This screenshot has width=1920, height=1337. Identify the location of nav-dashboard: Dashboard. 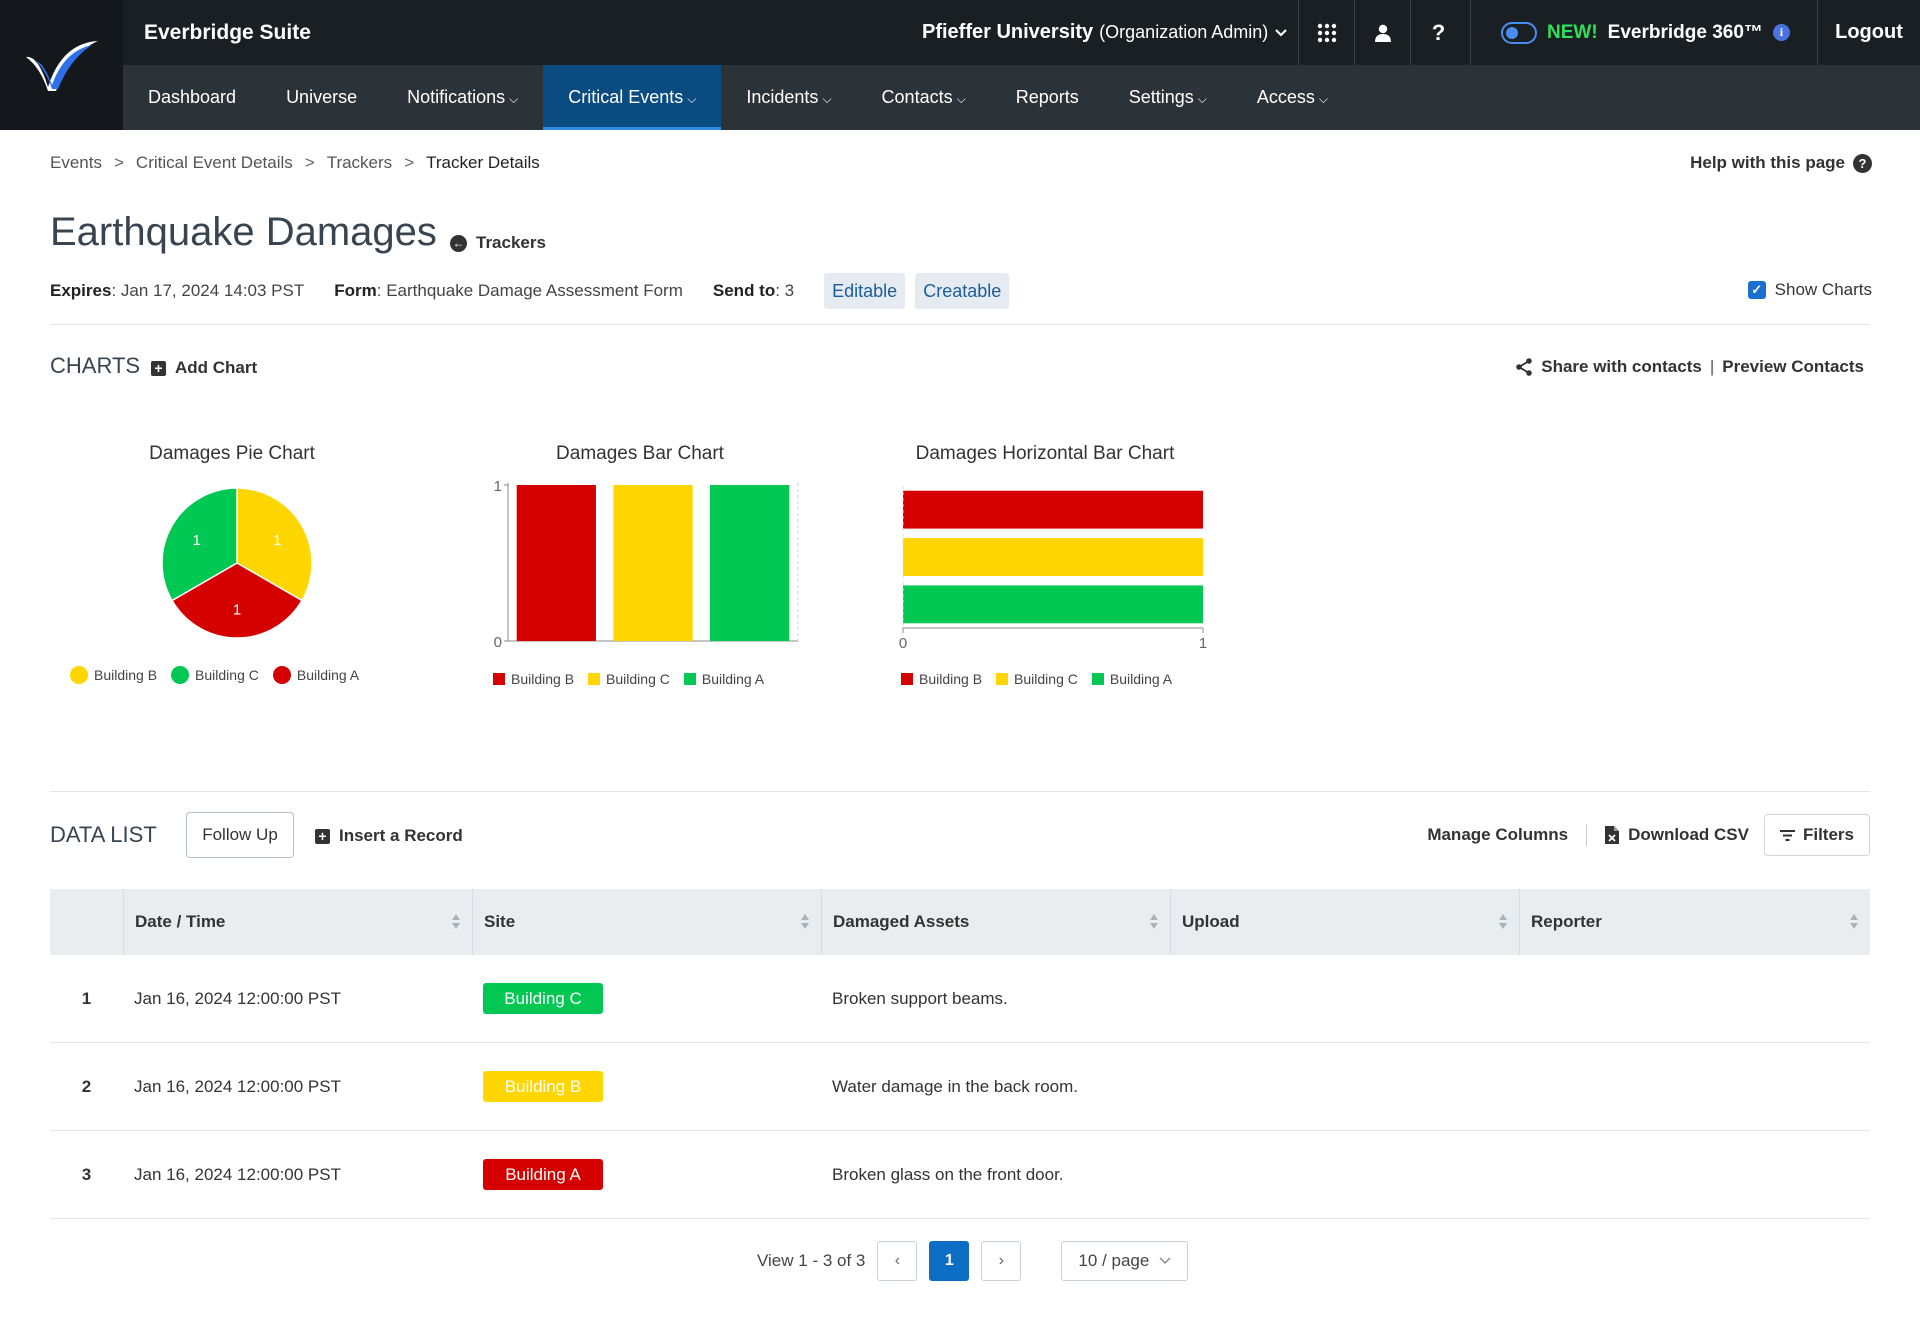
(192, 97).